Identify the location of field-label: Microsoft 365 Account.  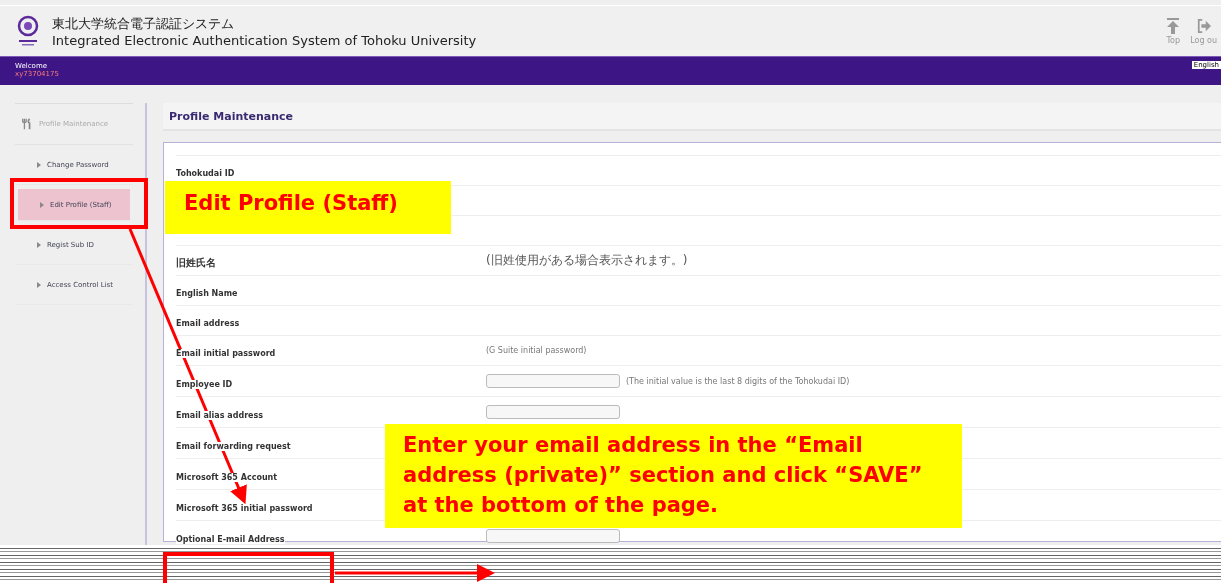
(227, 477).